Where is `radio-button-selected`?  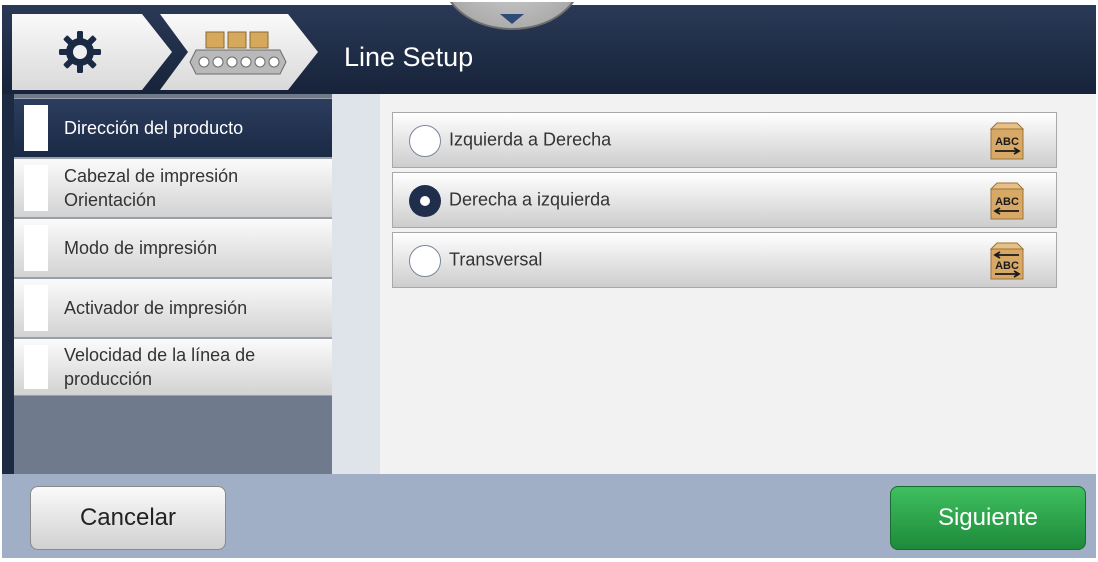 radio-button-selected is located at coordinates (425, 201).